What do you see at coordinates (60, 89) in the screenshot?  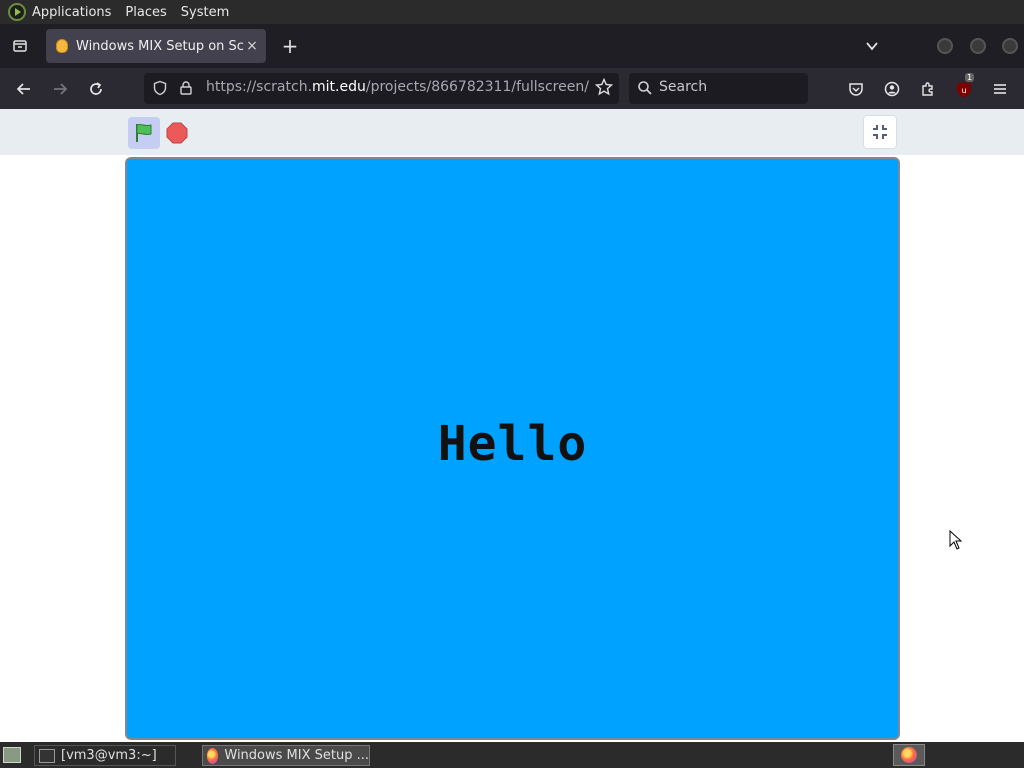 I see `forward-arrow-icon` at bounding box center [60, 89].